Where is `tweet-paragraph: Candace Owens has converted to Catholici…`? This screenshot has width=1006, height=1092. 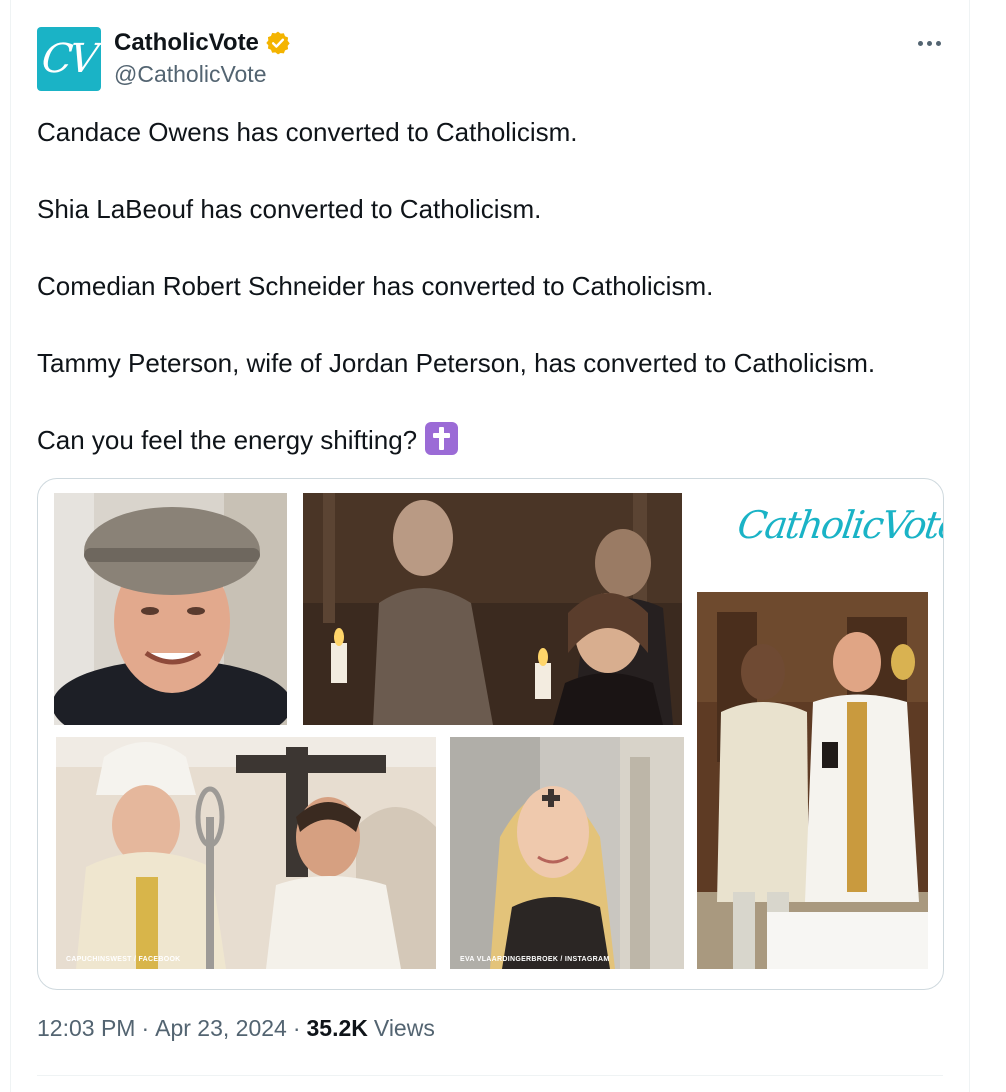 tweet-paragraph: Candace Owens has converted to Catholici… is located at coordinates (307, 132).